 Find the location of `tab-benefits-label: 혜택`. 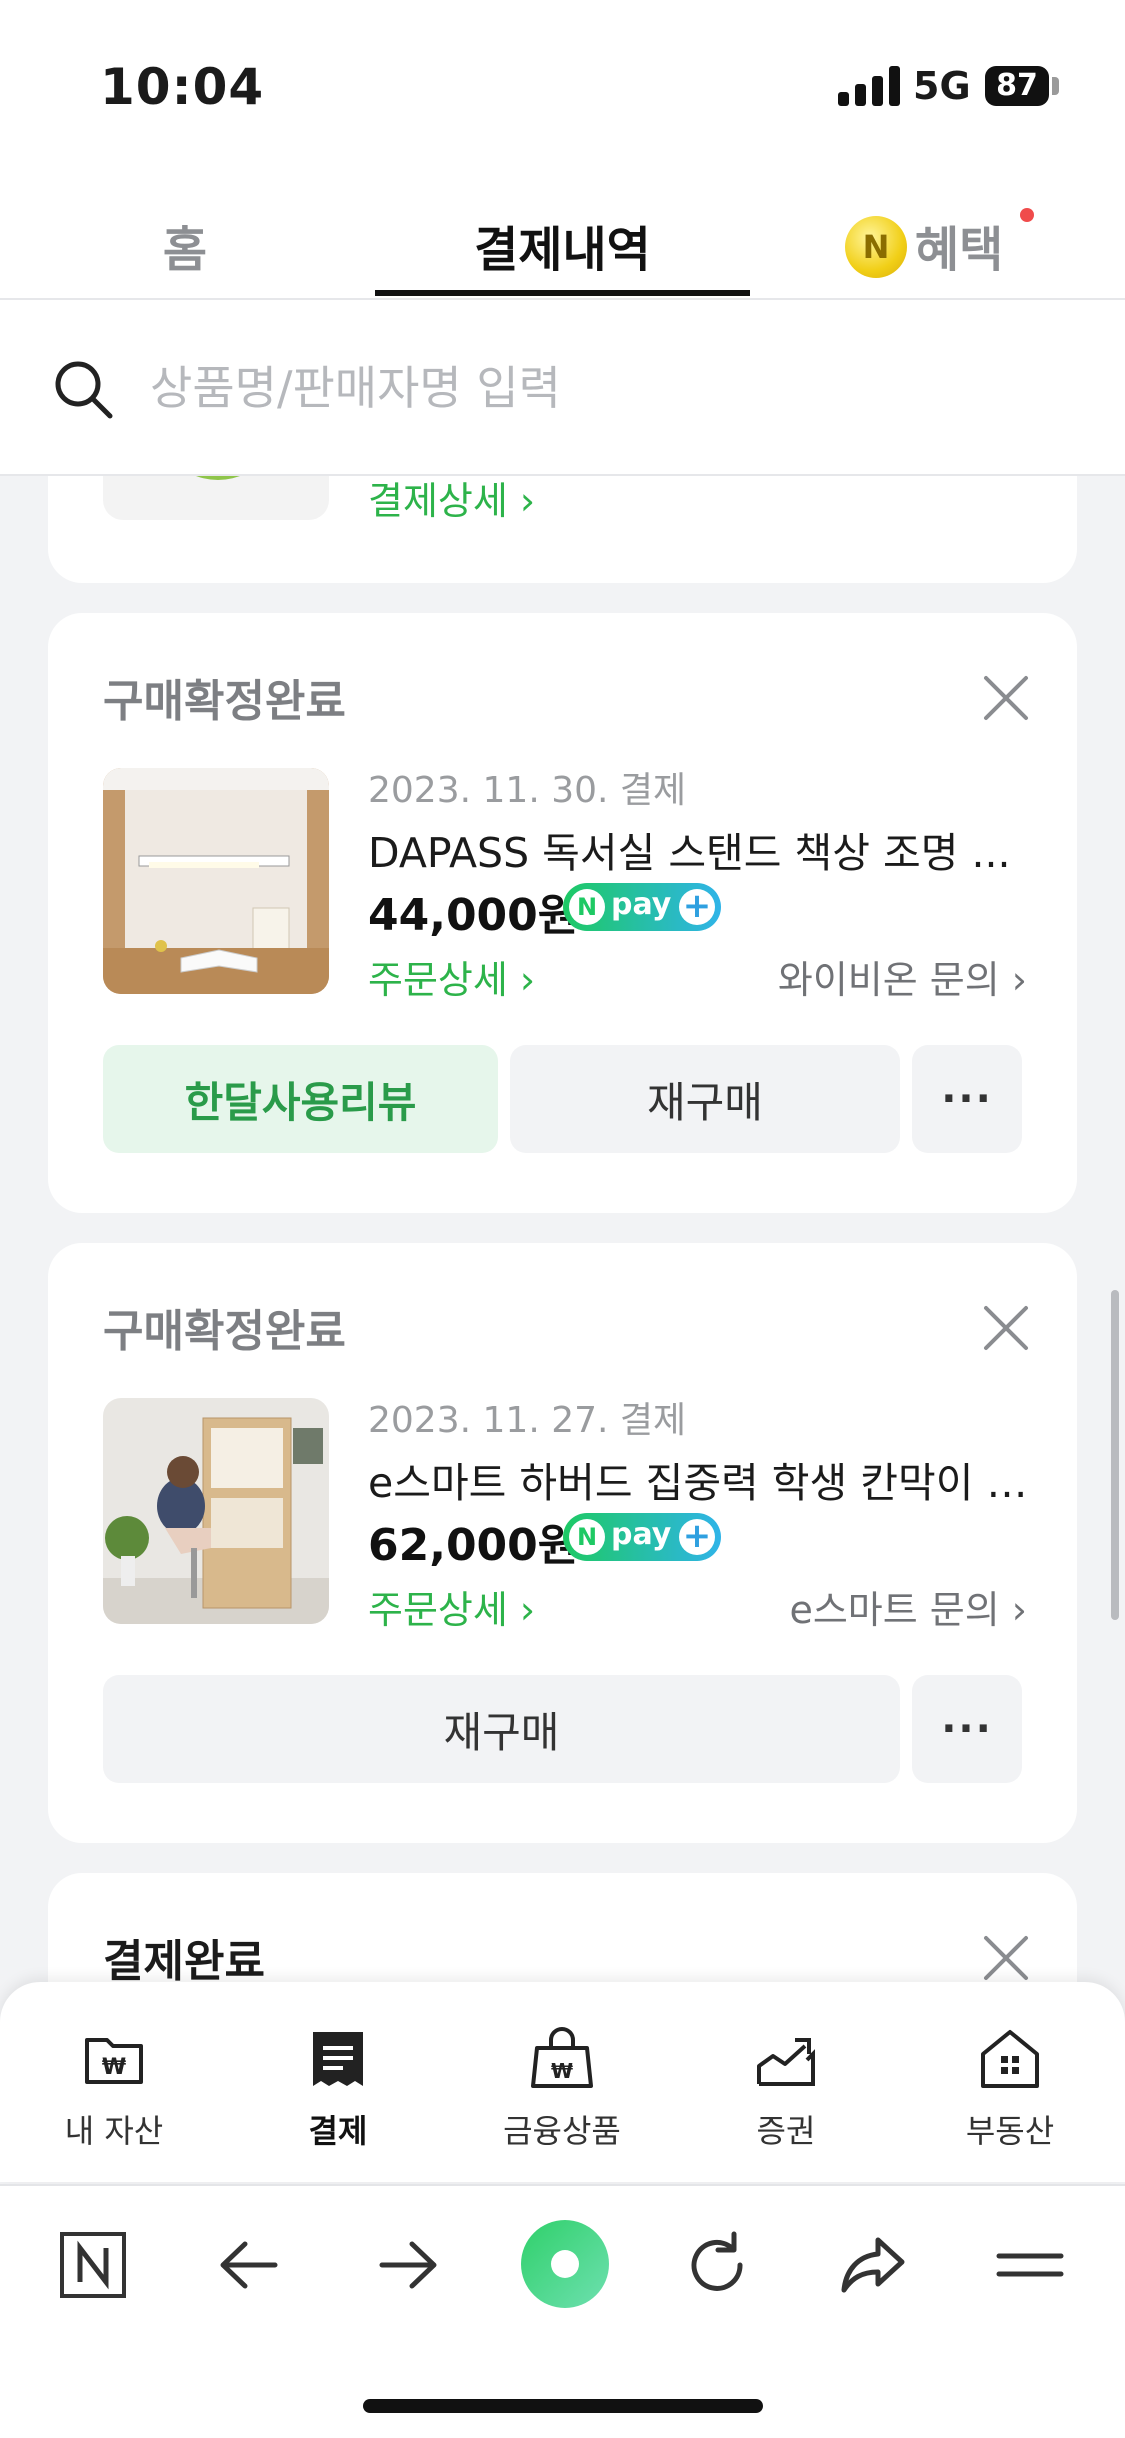

tab-benefits-label: 혜택 is located at coordinates (959, 250).